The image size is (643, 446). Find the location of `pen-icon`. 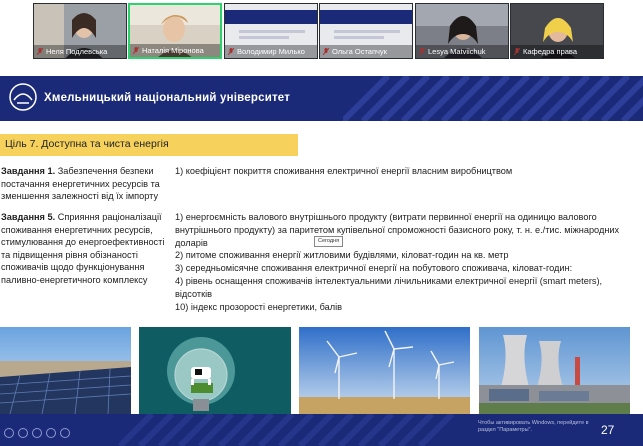

pen-icon is located at coordinates (37, 433).